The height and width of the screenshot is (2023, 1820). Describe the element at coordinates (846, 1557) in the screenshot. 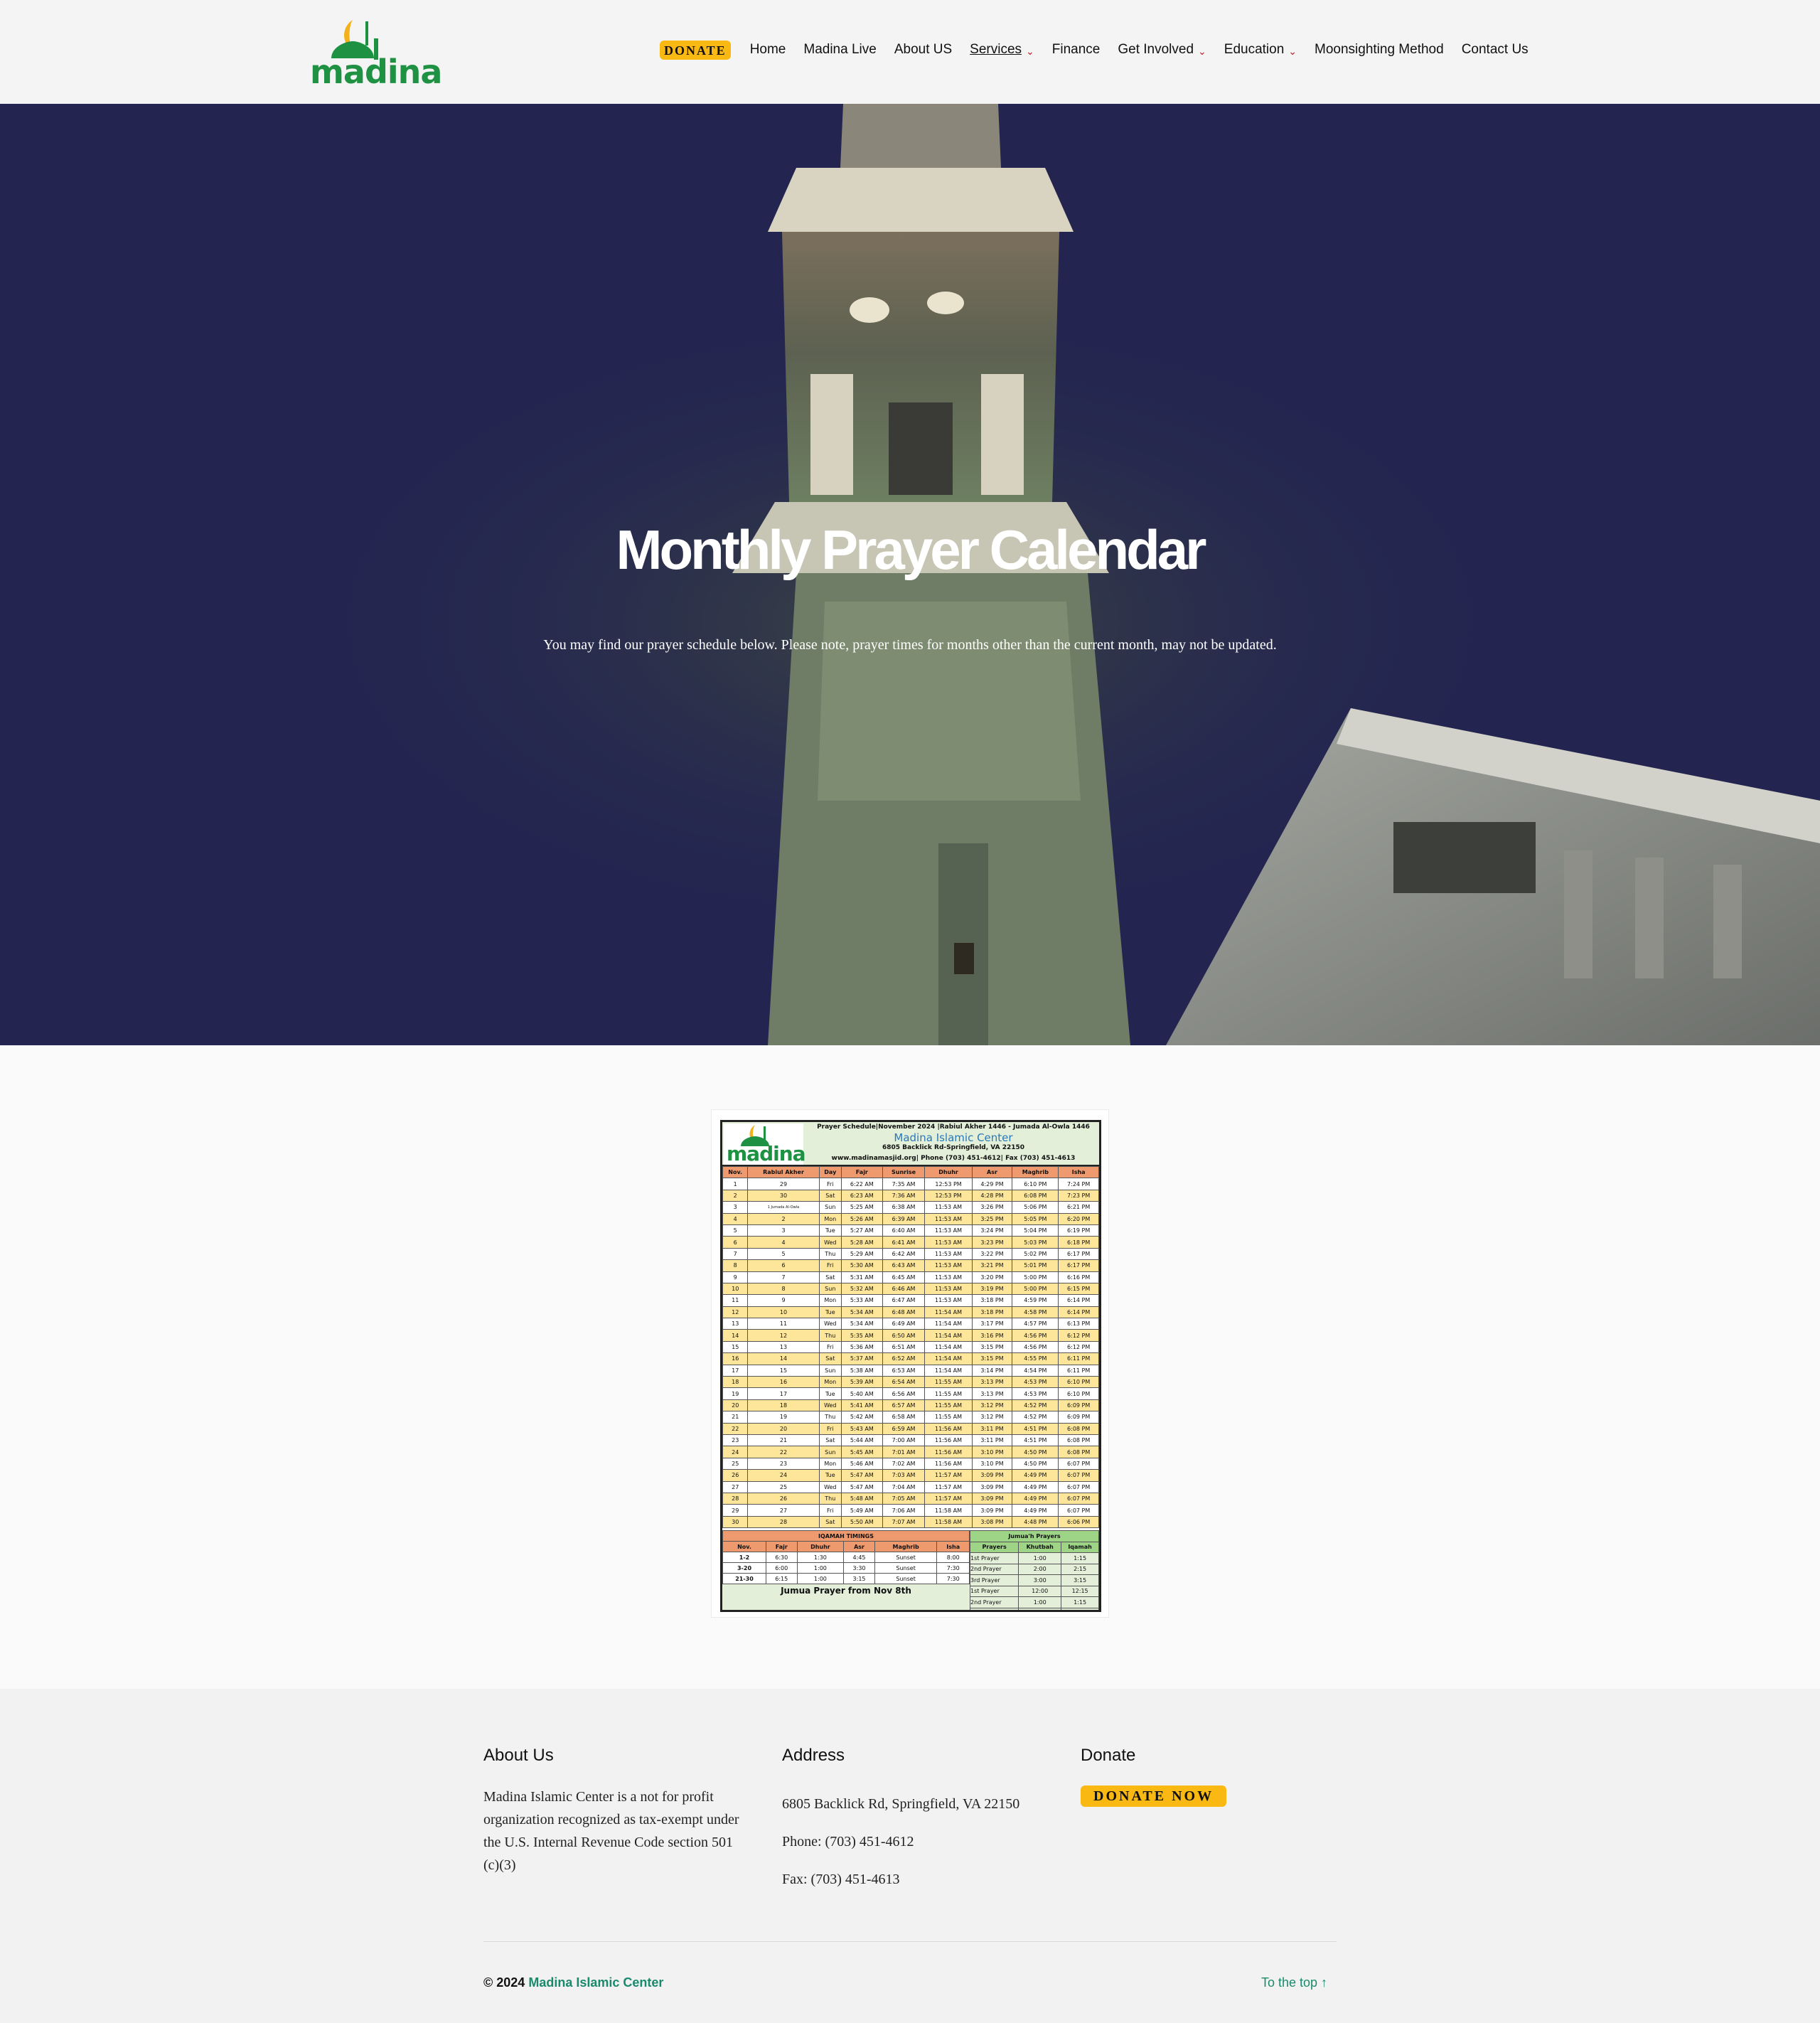

I see `iqamah-row: 1-2 6:30 1:30 4:45 Sunset 8:00` at that location.